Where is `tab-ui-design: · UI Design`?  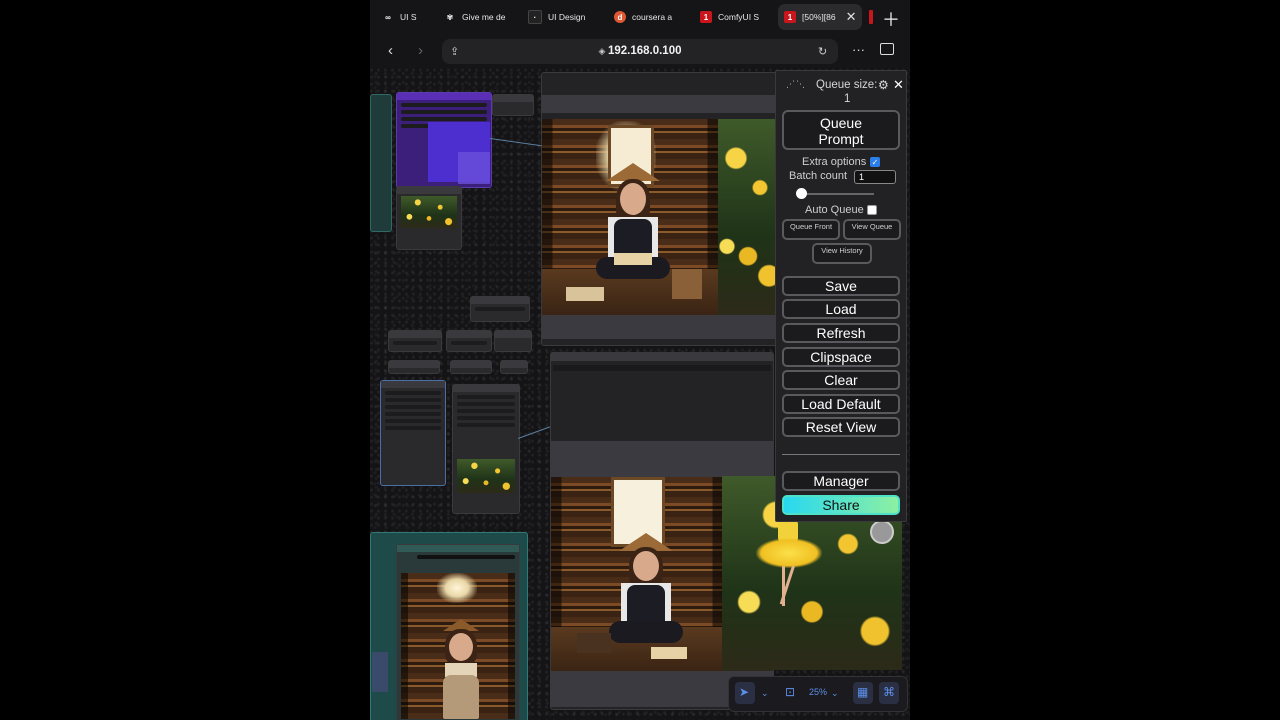 tab-ui-design: · UI Design is located at coordinates (556, 17).